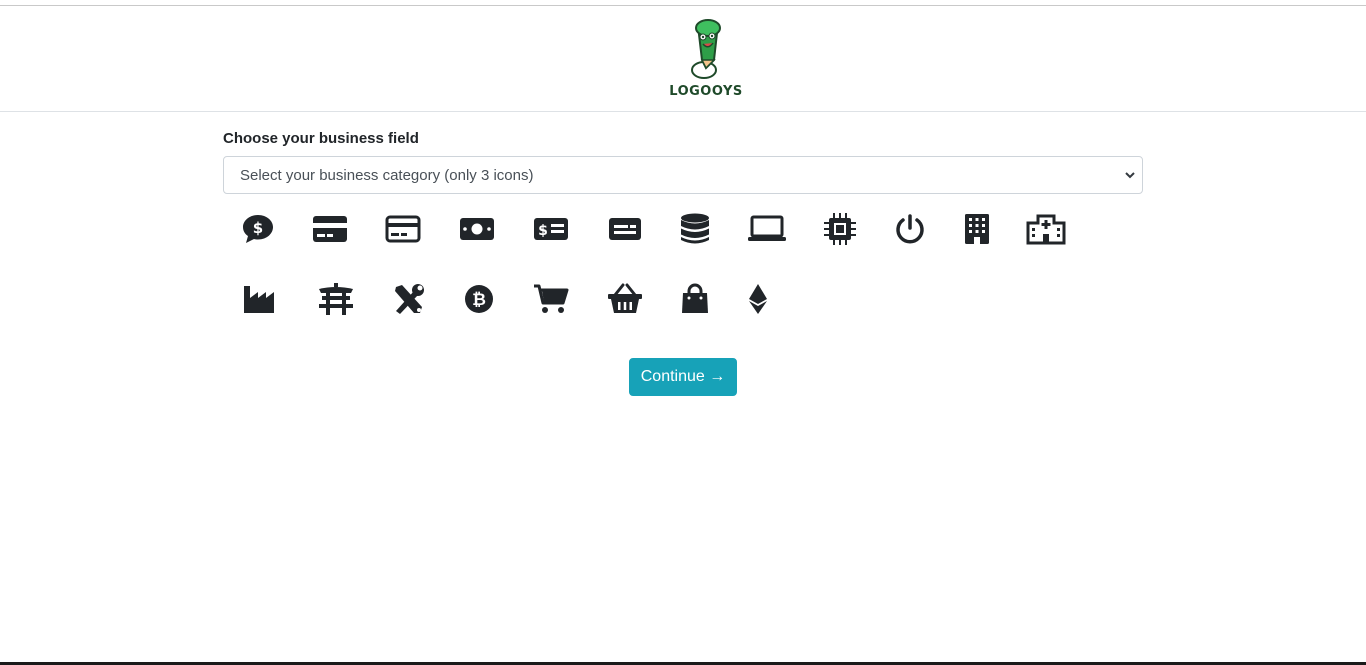  What do you see at coordinates (625, 229) in the screenshot?
I see `id-card-icon` at bounding box center [625, 229].